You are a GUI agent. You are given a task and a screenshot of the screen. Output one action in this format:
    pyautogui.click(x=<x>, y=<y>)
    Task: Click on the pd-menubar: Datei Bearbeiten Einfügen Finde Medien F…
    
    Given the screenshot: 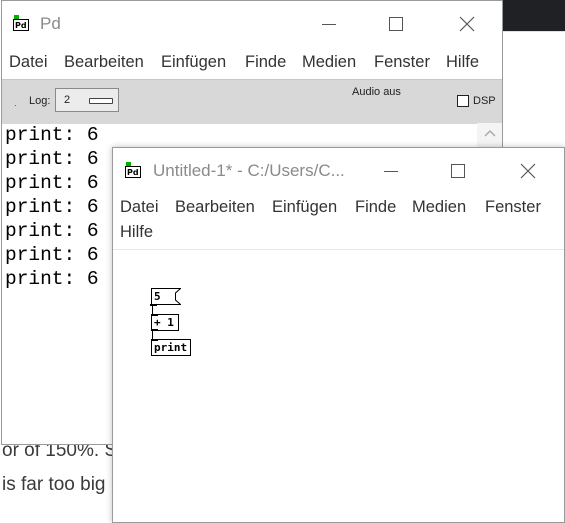 What is the action you would take?
    pyautogui.click(x=252, y=63)
    